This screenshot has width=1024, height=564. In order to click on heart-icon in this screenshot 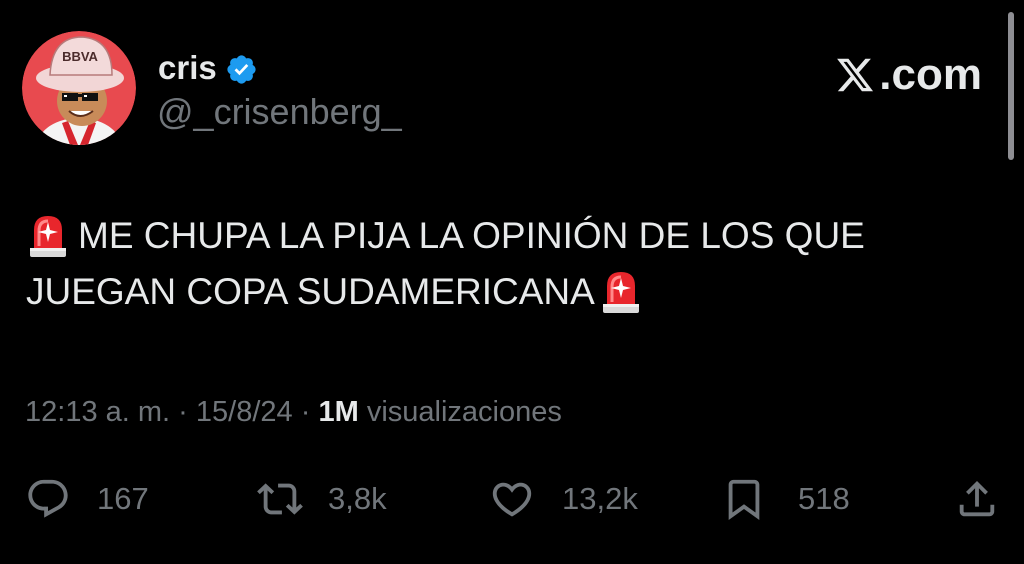, I will do `click(512, 499)`.